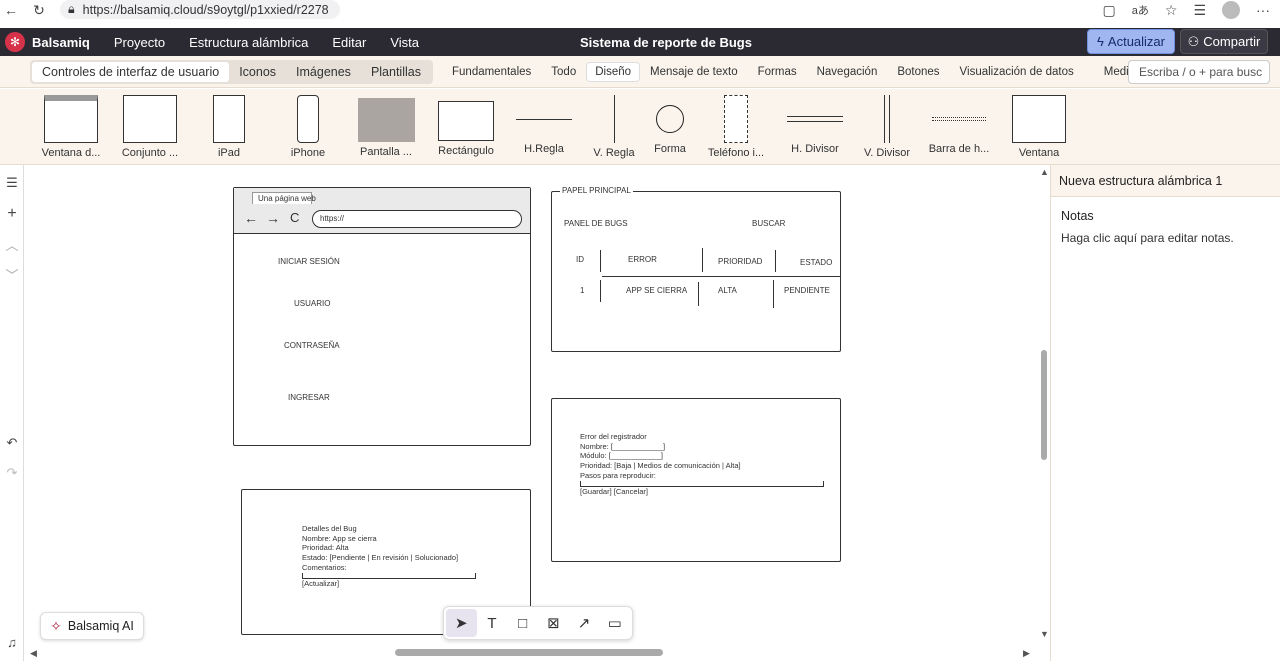  What do you see at coordinates (596, 223) in the screenshot?
I see `panel-title: PANEL DE BUGS` at bounding box center [596, 223].